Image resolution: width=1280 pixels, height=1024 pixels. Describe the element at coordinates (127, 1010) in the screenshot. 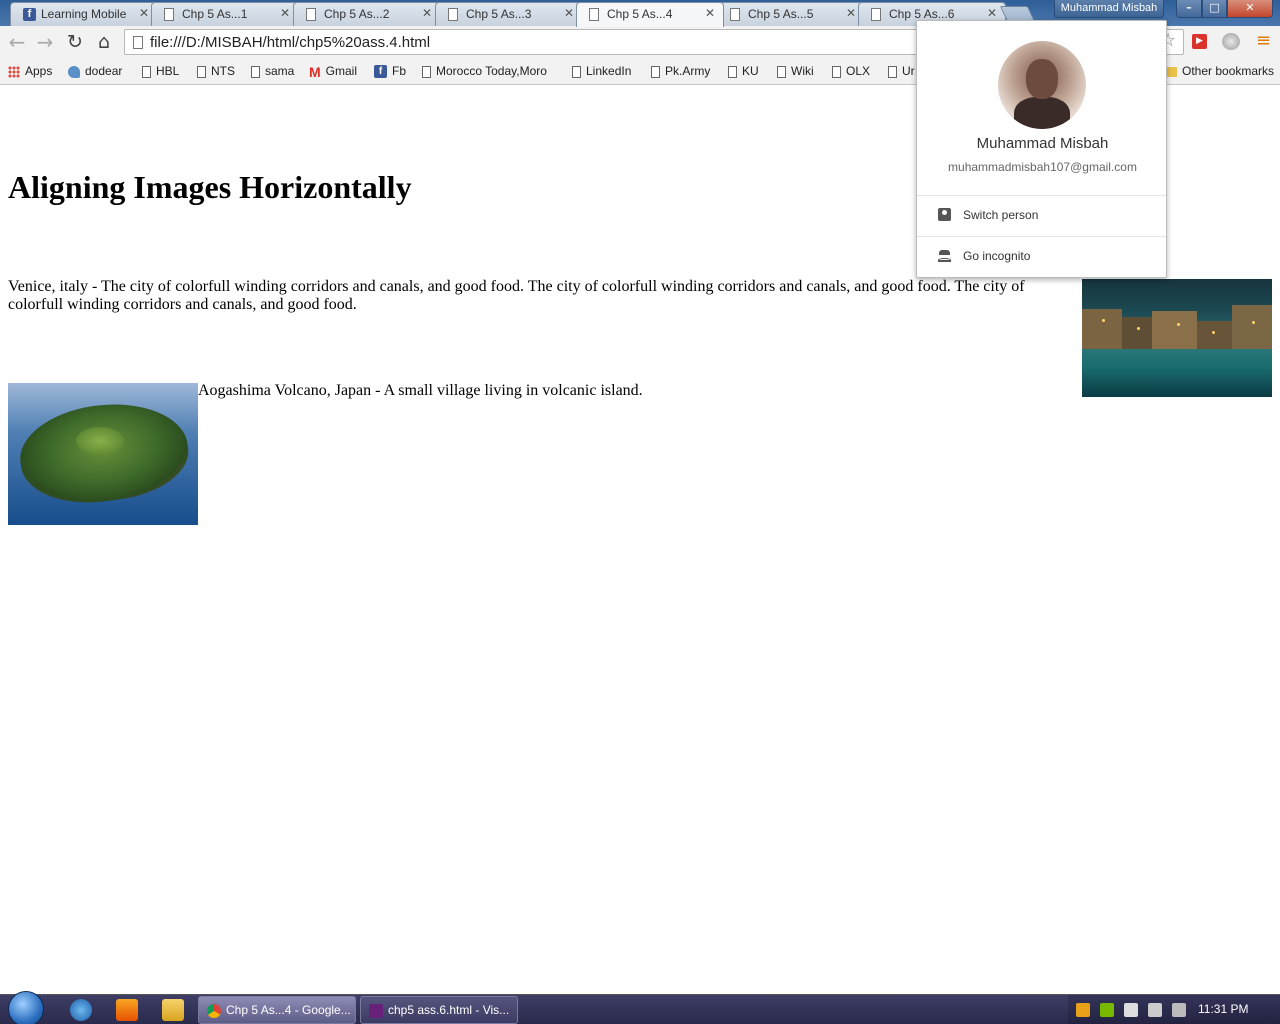

I see `media-player-icon` at that location.